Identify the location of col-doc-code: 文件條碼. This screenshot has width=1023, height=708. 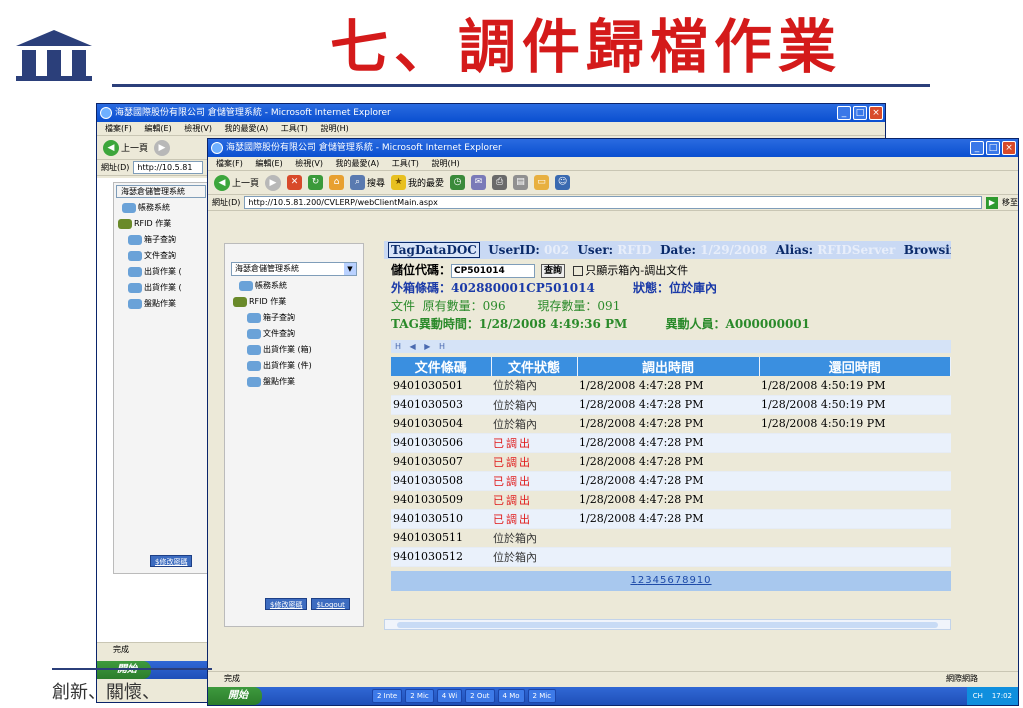
(441, 366).